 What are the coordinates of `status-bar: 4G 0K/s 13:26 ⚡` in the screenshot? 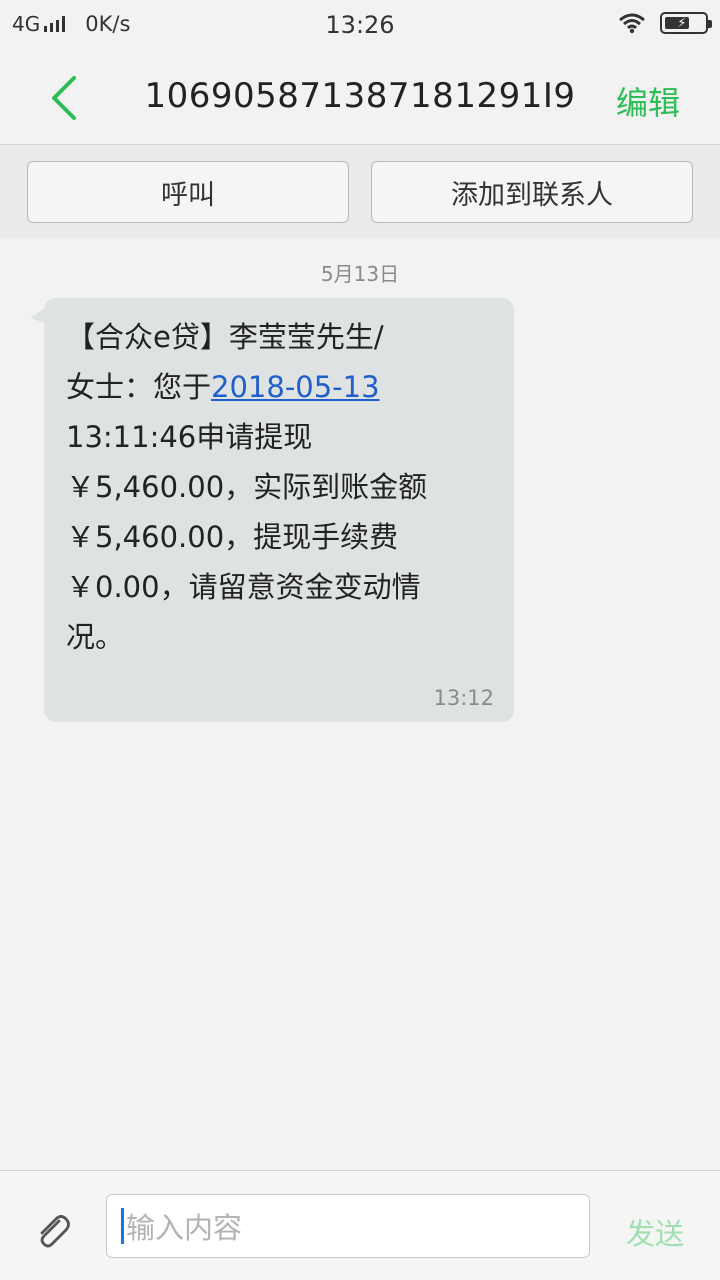 It's located at (360, 25).